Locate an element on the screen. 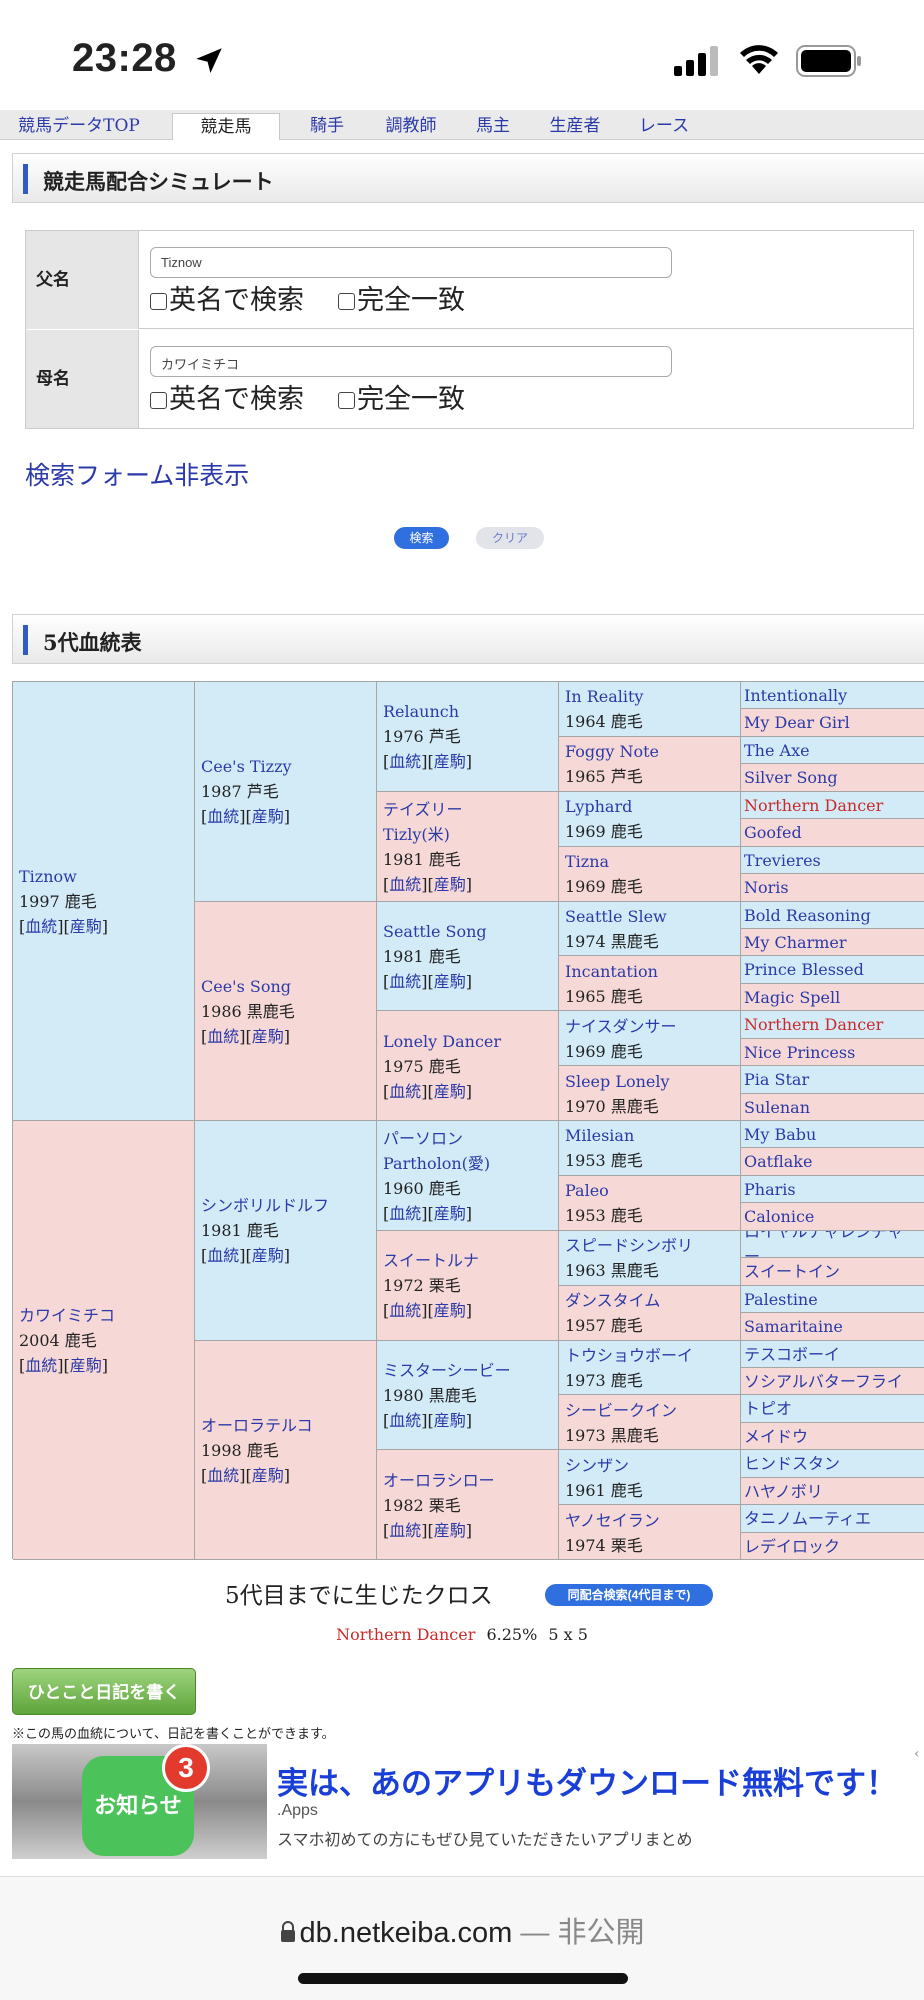 This screenshot has width=924, height=2000. horse-name-link: Tizna is located at coordinates (604, 861).